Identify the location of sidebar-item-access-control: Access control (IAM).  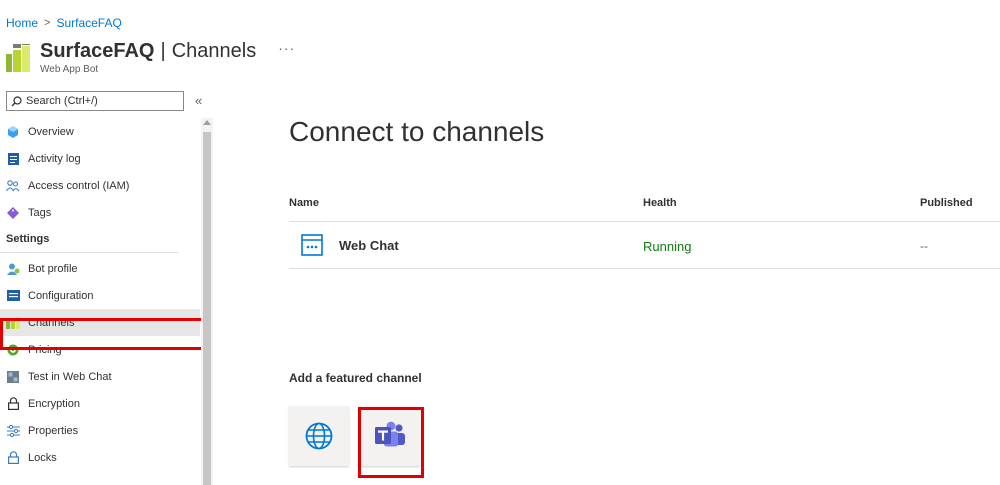
(100, 185).